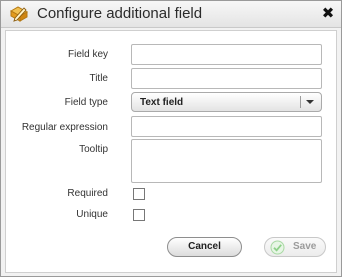 Image resolution: width=342 pixels, height=277 pixels. Describe the element at coordinates (226, 161) in the screenshot. I see `tooltip-textarea` at that location.